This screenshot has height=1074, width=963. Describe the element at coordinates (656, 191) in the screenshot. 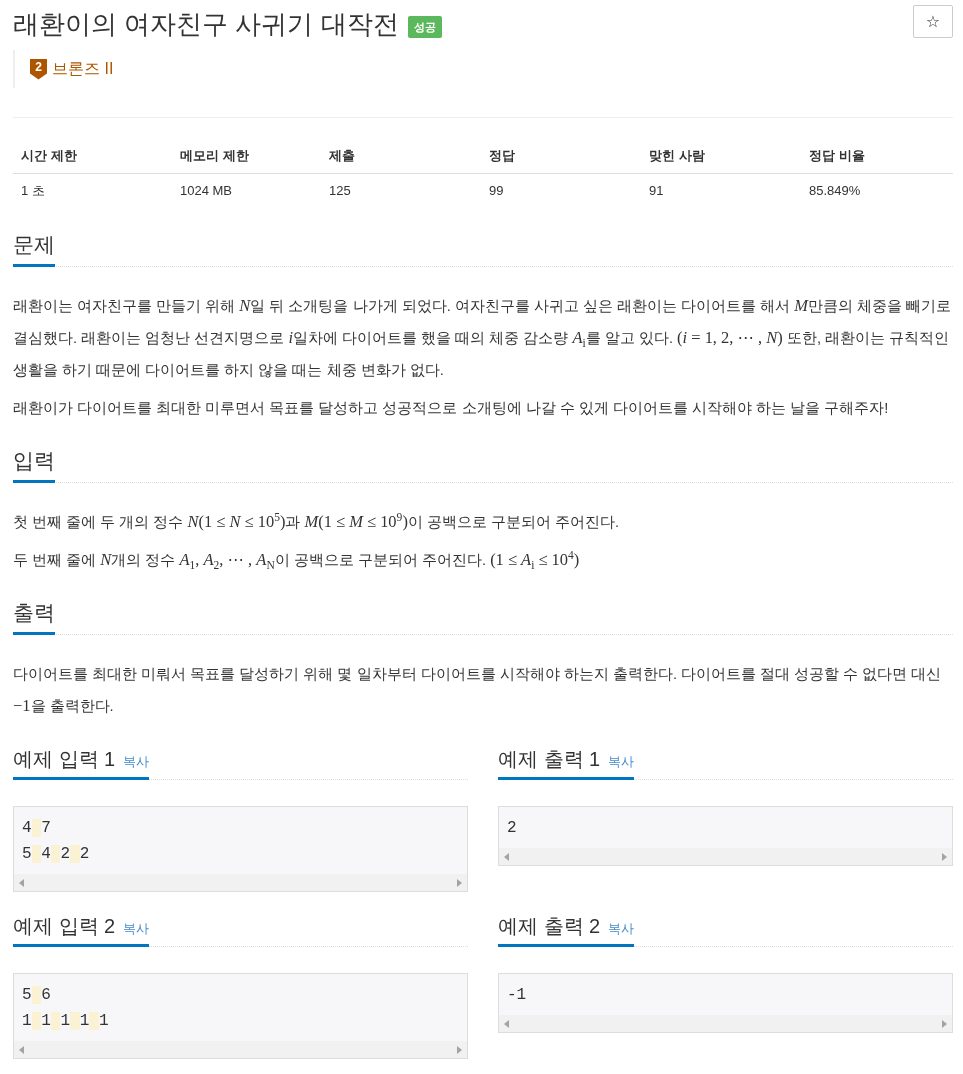

I see `table-cell-text: 91` at that location.